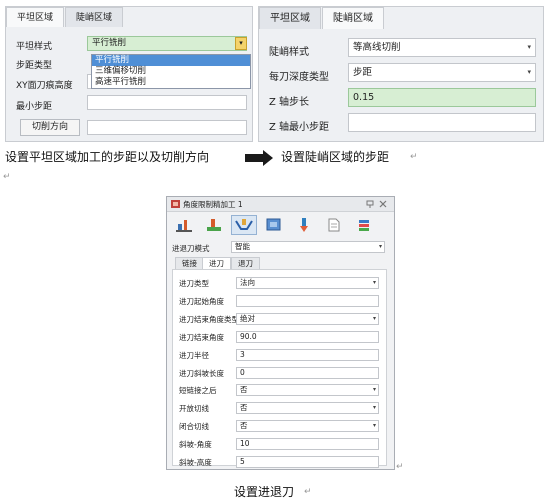 The height and width of the screenshot is (502, 548). Describe the element at coordinates (370, 204) in the screenshot. I see `pin-icon` at that location.